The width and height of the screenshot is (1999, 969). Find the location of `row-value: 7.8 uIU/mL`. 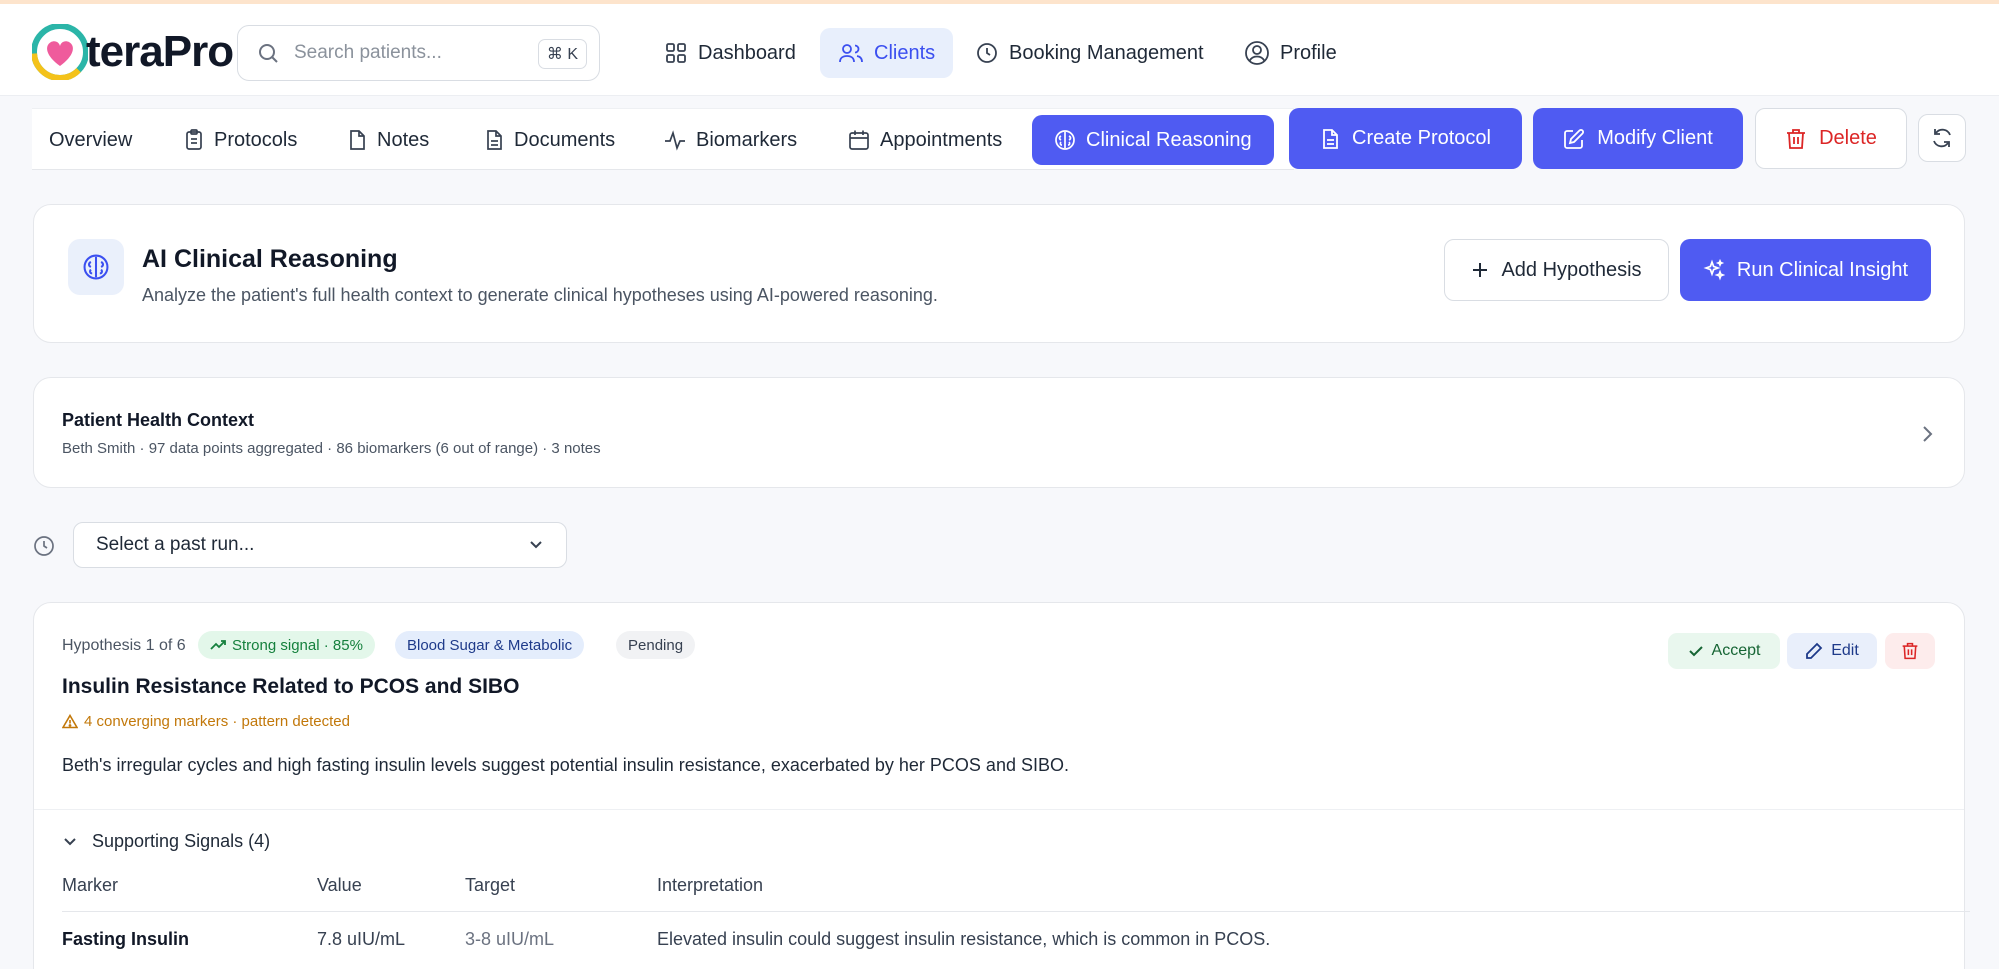

row-value: 7.8 uIU/mL is located at coordinates (361, 939).